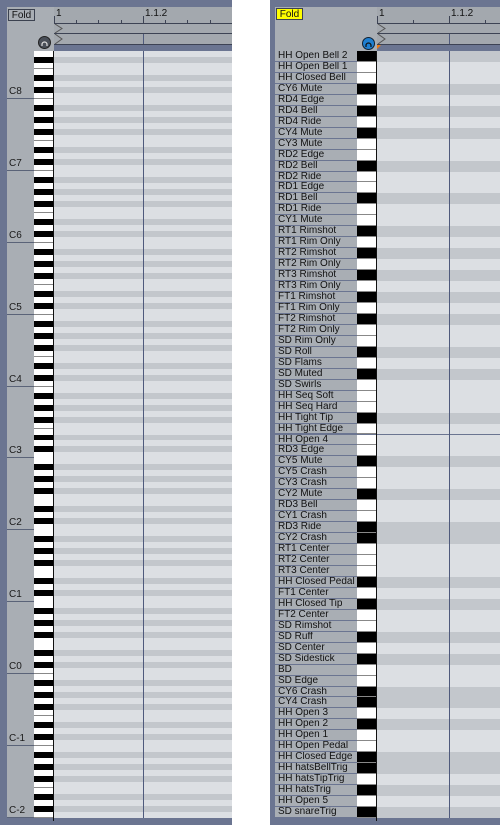 The image size is (500, 825). I want to click on drum-name-label: HH Seq Hard, so click(316, 407).